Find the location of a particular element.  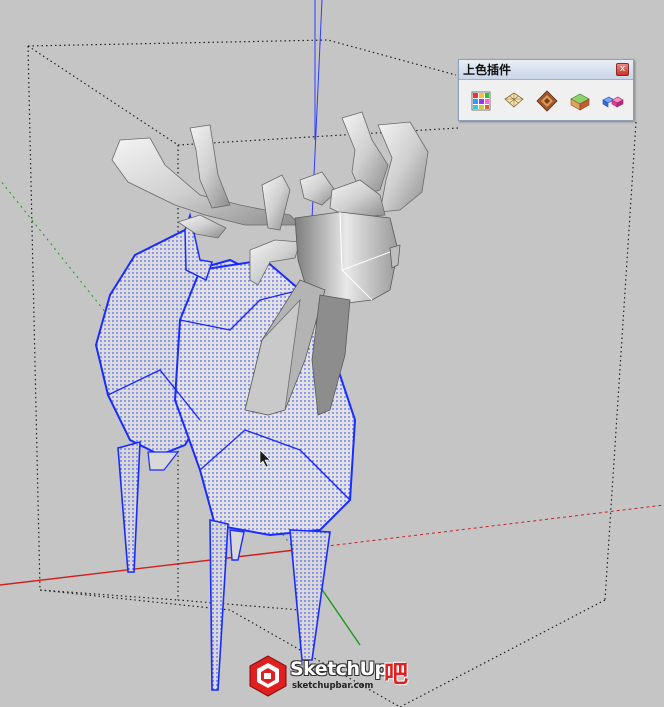

close-icon: x is located at coordinates (622, 69).